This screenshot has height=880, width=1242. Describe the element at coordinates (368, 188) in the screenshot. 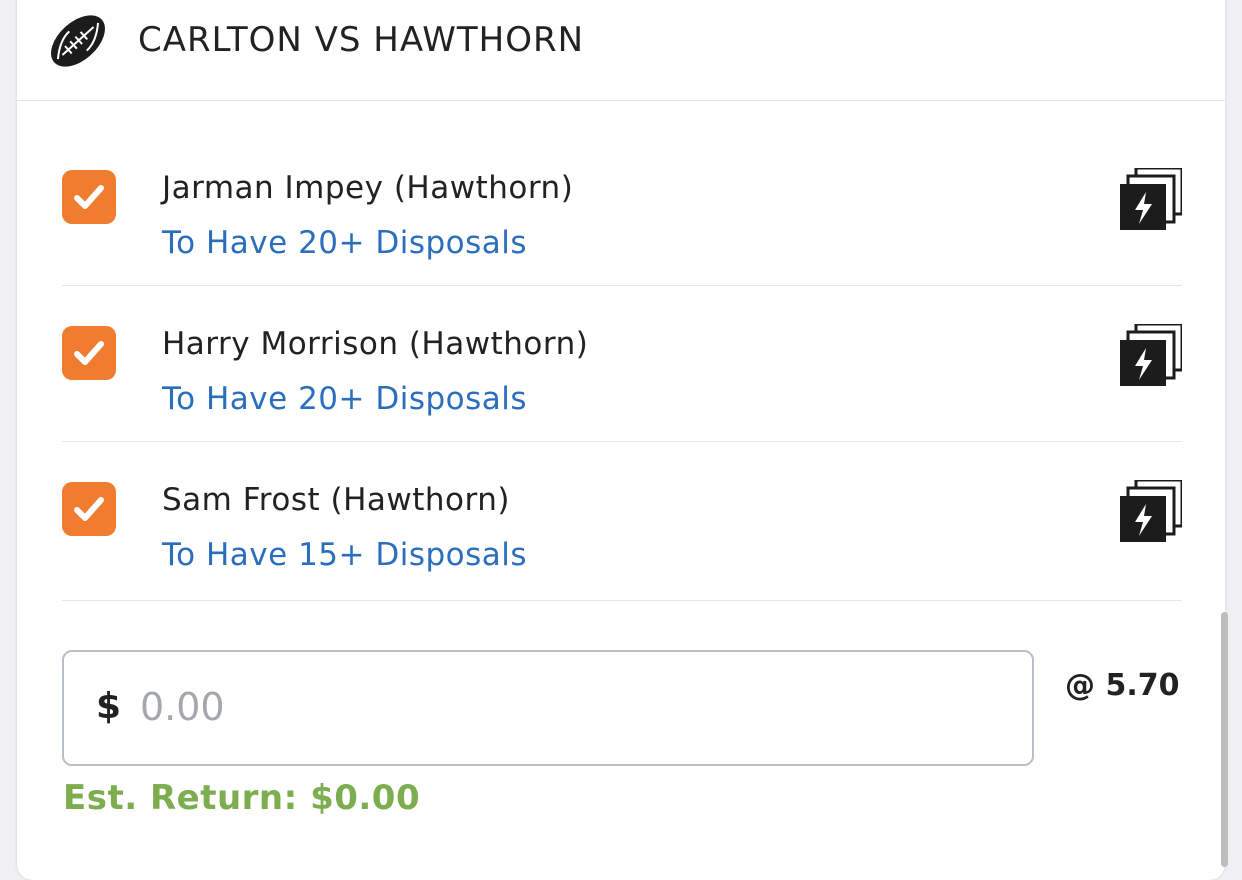

I see `leg-player-name: Jarman Impey (Hawthorn)` at that location.